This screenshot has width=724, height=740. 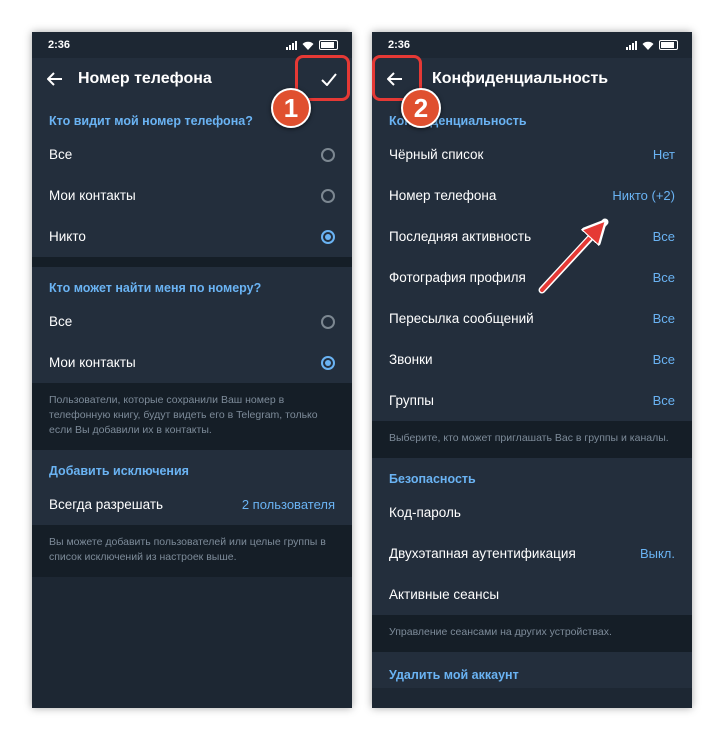 I want to click on delete-account-section: Удалить мой аккаунт, so click(x=532, y=670).